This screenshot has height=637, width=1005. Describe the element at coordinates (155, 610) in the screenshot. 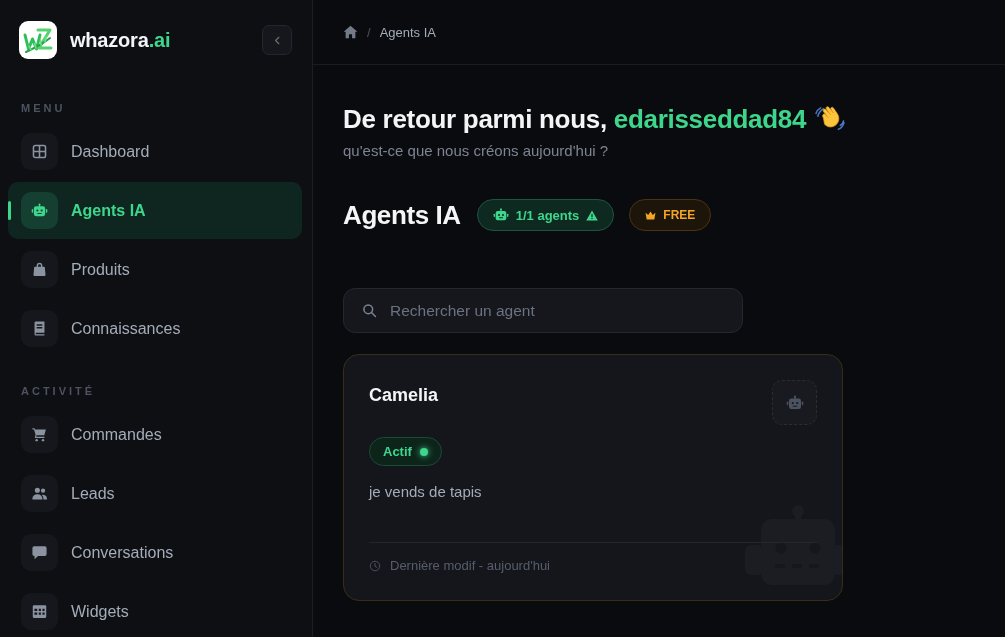

I see `nav-item: Widgets` at that location.